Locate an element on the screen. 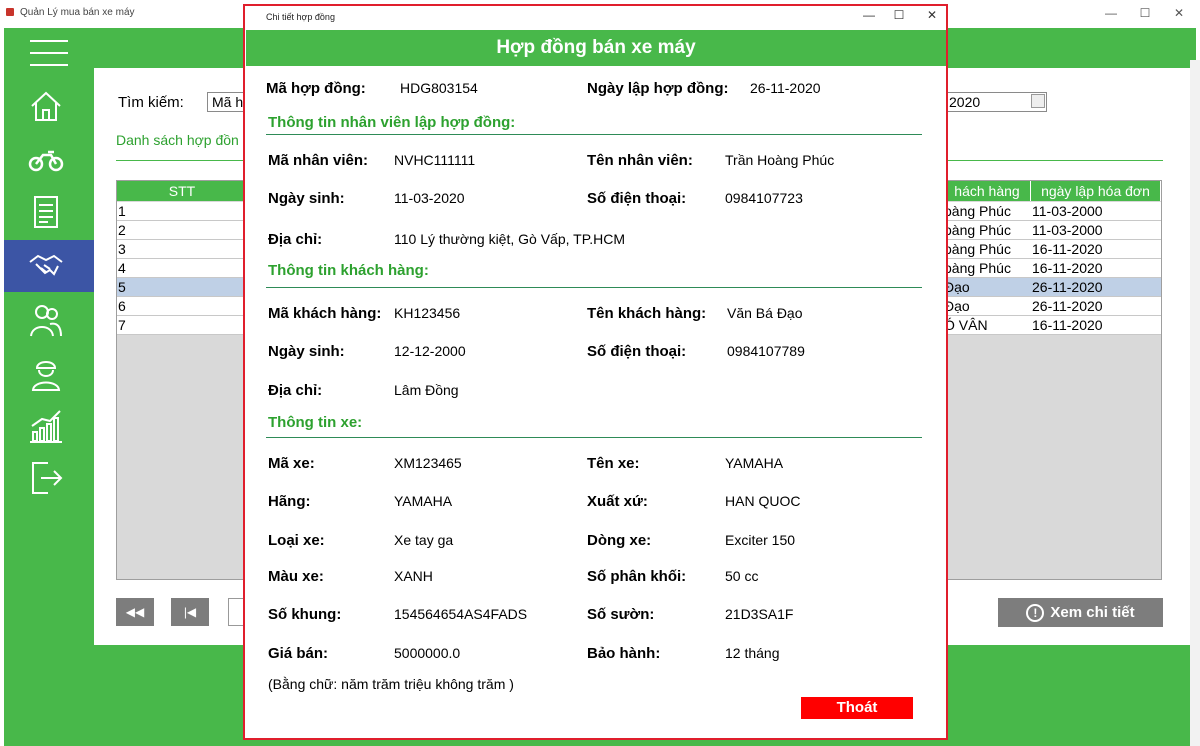 The width and height of the screenshot is (1200, 746). handshake-icon is located at coordinates (46, 266).